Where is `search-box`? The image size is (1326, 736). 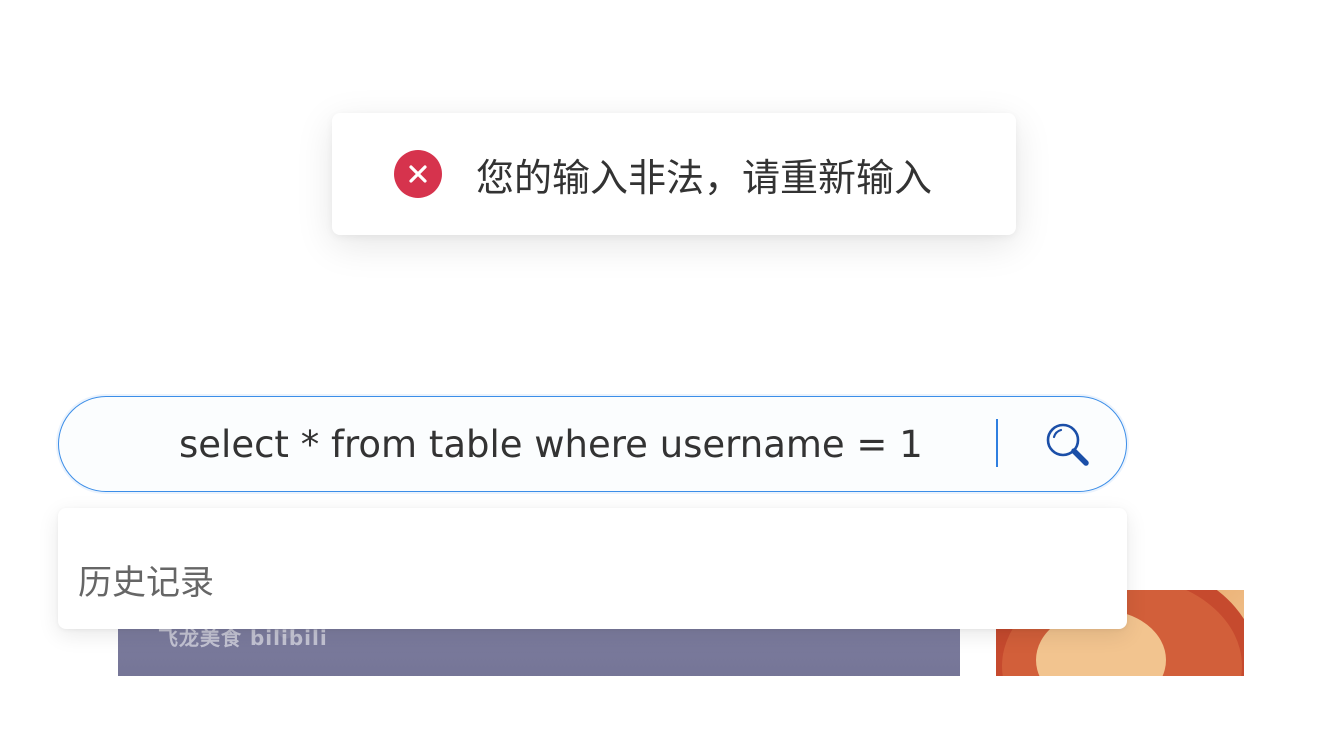
search-box is located at coordinates (592, 444).